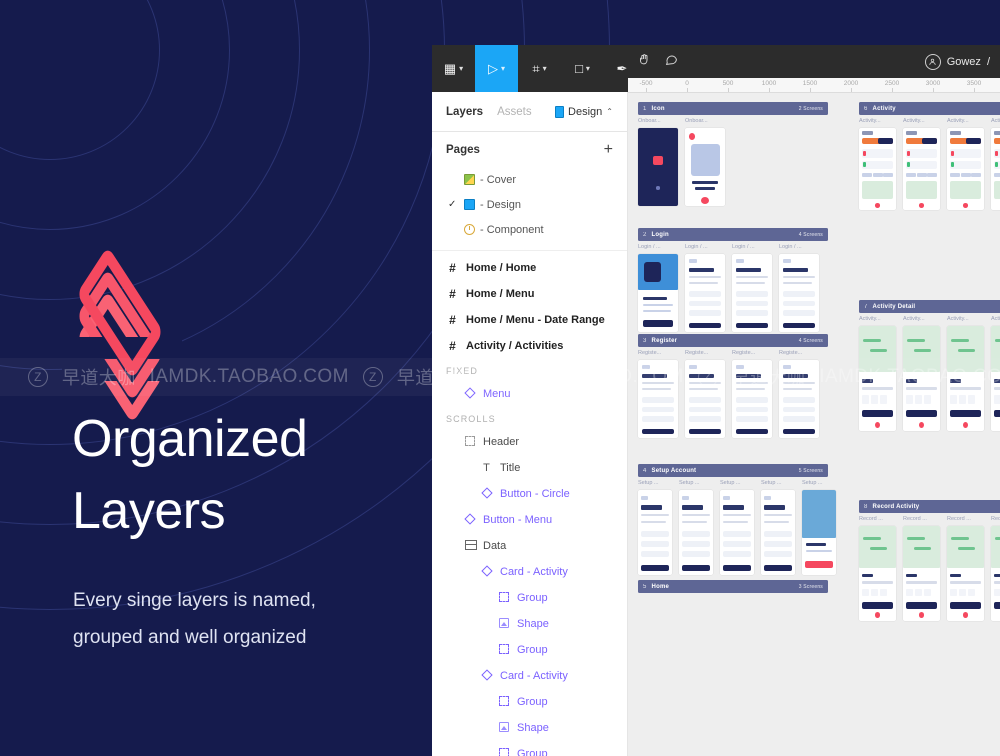 This screenshot has width=1000, height=756. Describe the element at coordinates (529, 442) in the screenshot. I see `layer-row: Header` at that location.